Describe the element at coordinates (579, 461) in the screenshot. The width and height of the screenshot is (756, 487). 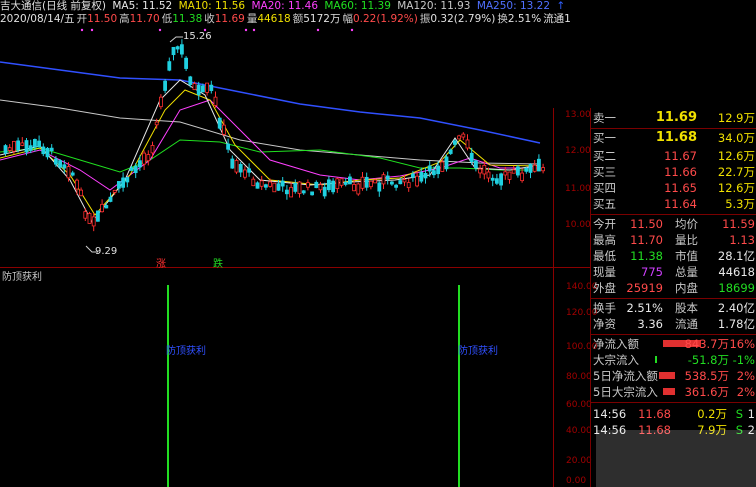
I see `sub-y-20: 20.00` at that location.